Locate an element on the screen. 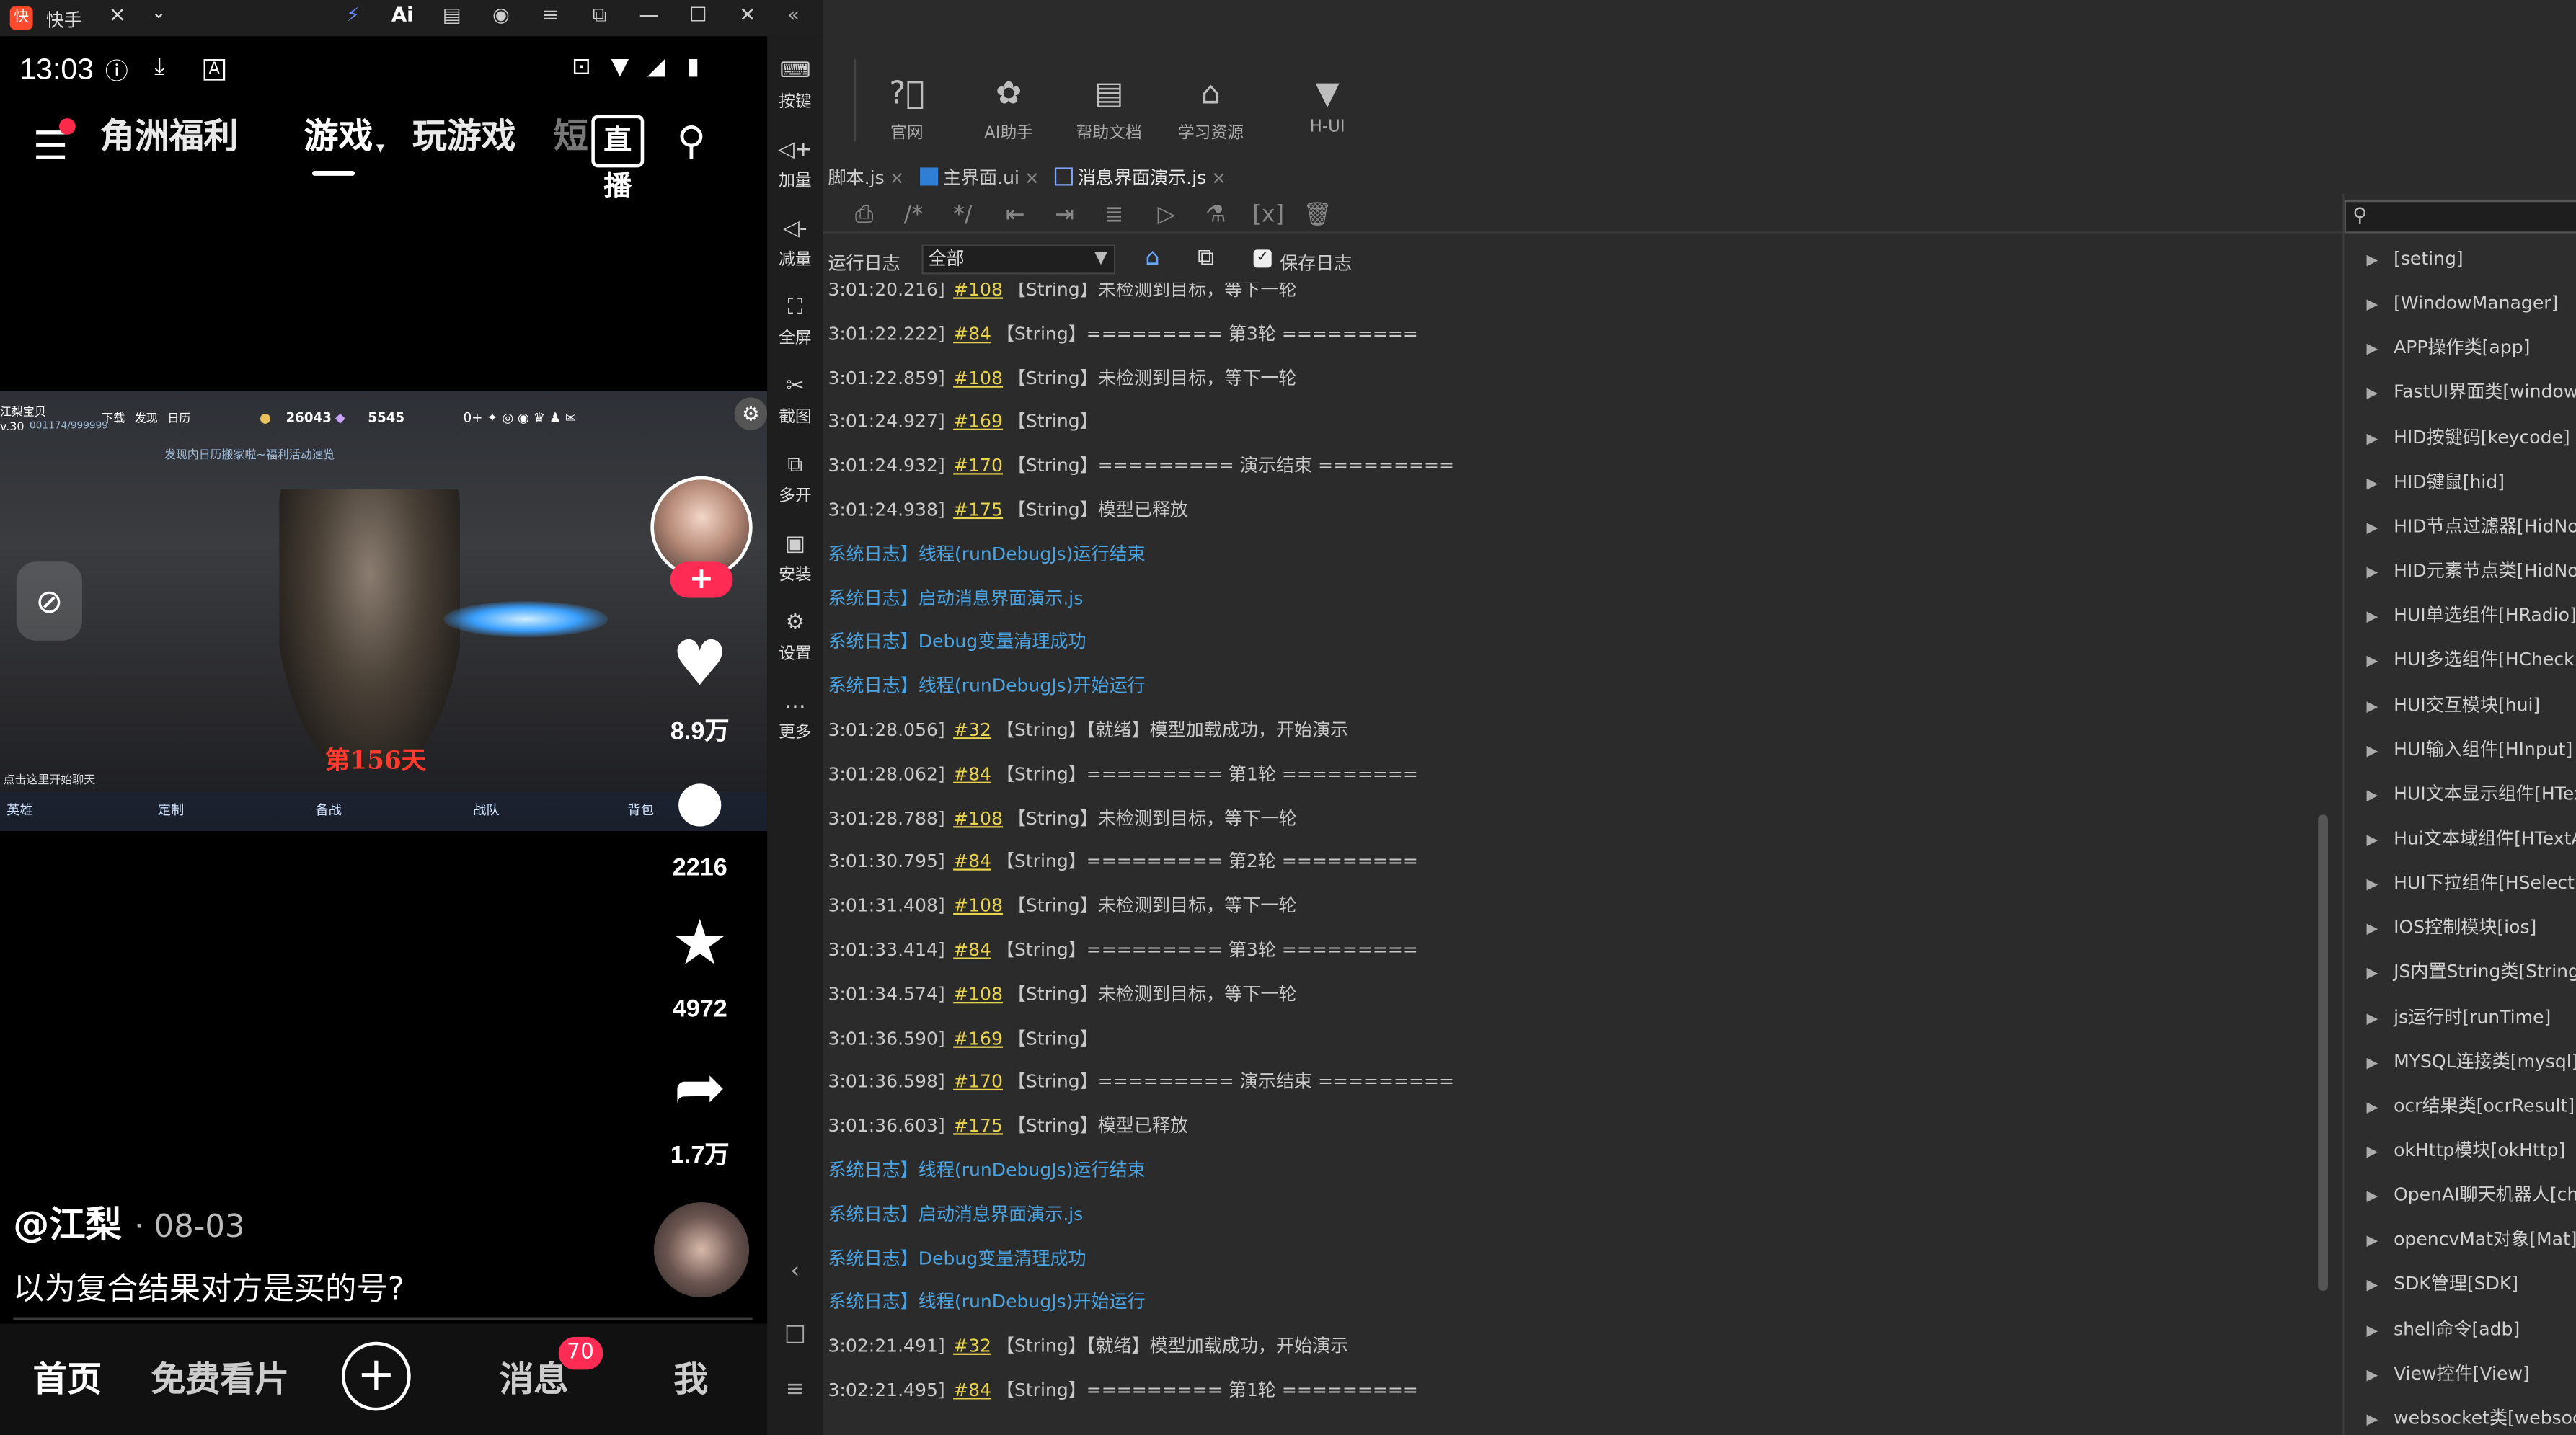 The height and width of the screenshot is (1435, 2576). menu-icon: ≡ is located at coordinates (550, 15).